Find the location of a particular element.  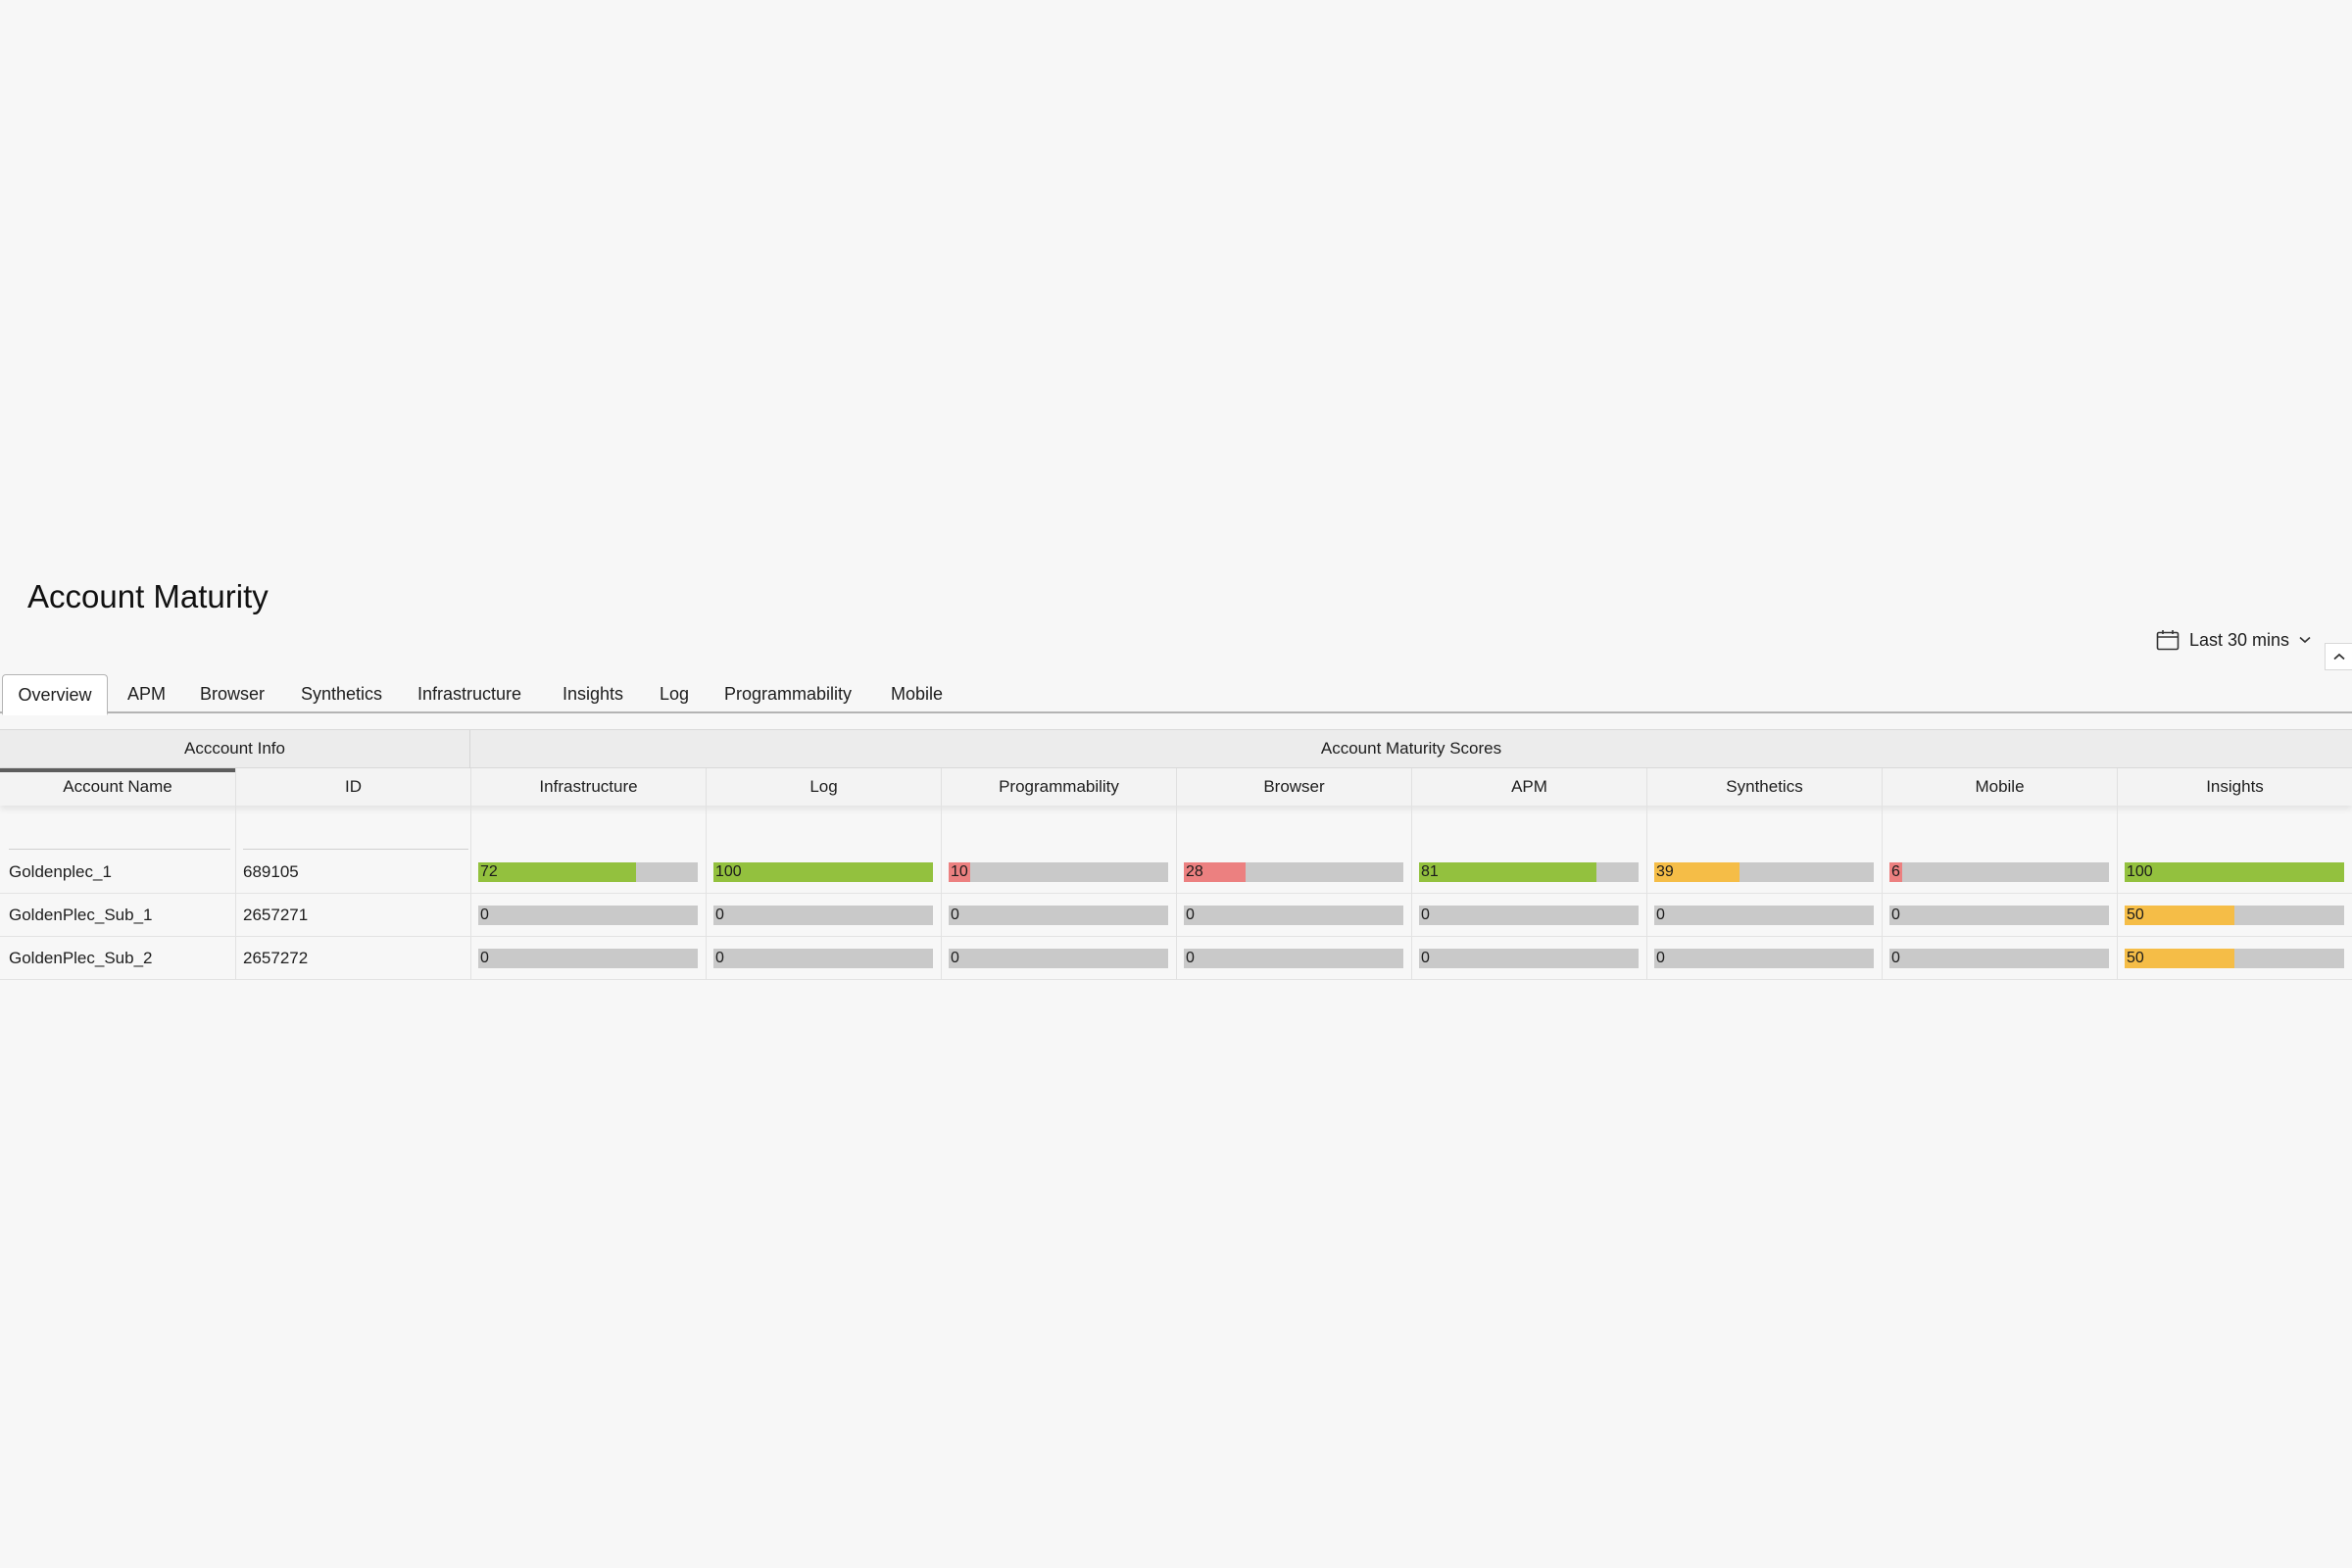

page-title: Account Maturity is located at coordinates (148, 596).